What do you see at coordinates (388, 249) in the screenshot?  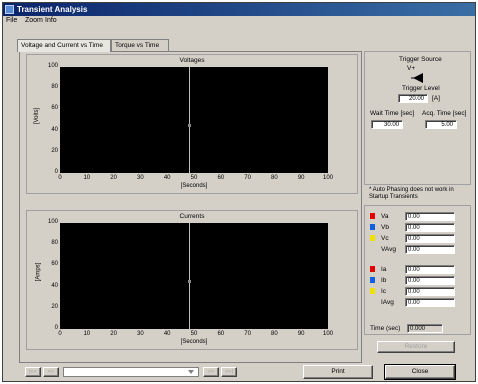 I see `readout-label: VAvg` at bounding box center [388, 249].